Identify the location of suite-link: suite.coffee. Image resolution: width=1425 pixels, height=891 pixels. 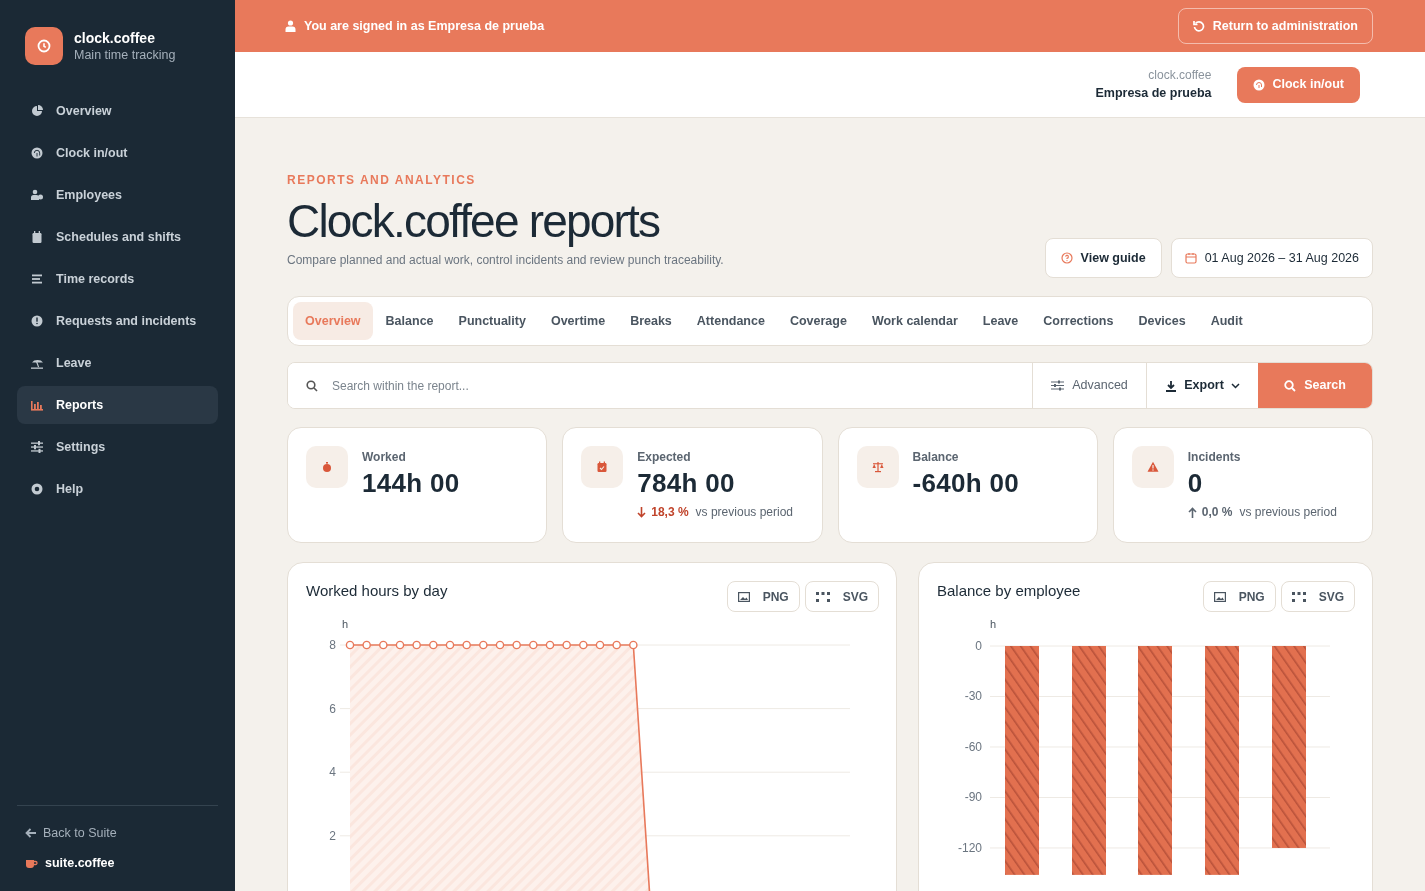
(121, 863).